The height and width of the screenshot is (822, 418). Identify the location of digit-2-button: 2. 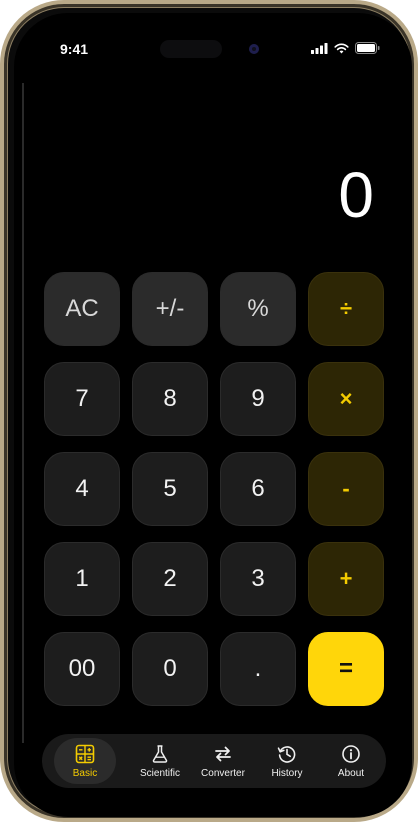
(170, 579).